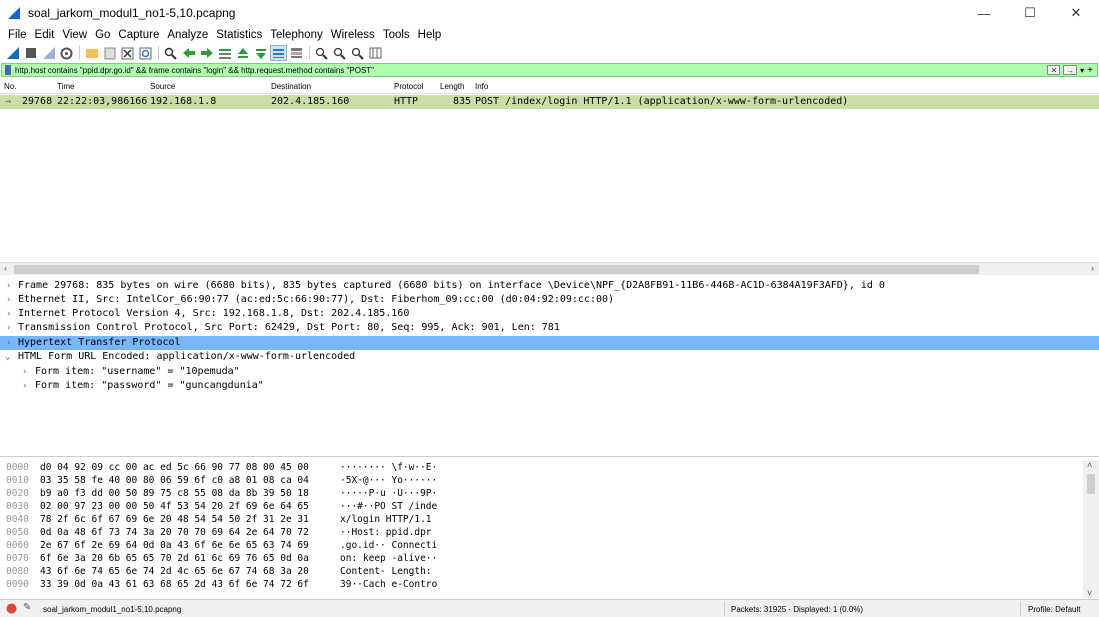 The image size is (1099, 617). Describe the element at coordinates (187, 35) in the screenshot. I see `menu-analyze: Analyze` at that location.